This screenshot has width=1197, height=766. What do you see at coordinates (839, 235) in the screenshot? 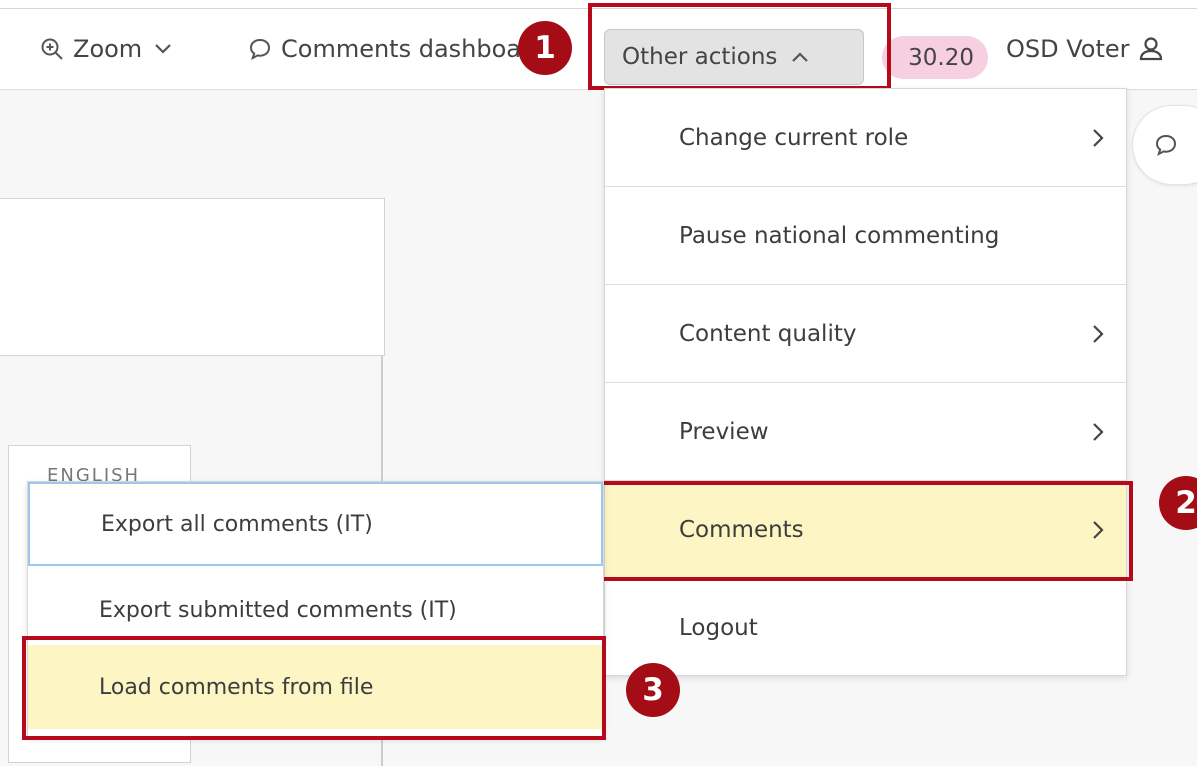
I see `menu-item-label: Pause national commenting` at bounding box center [839, 235].